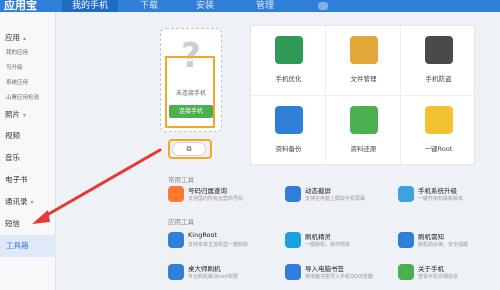 Image resolution: width=500 pixels, height=290 pixels. I want to click on feature-file-manager: 文件管理, so click(363, 61).